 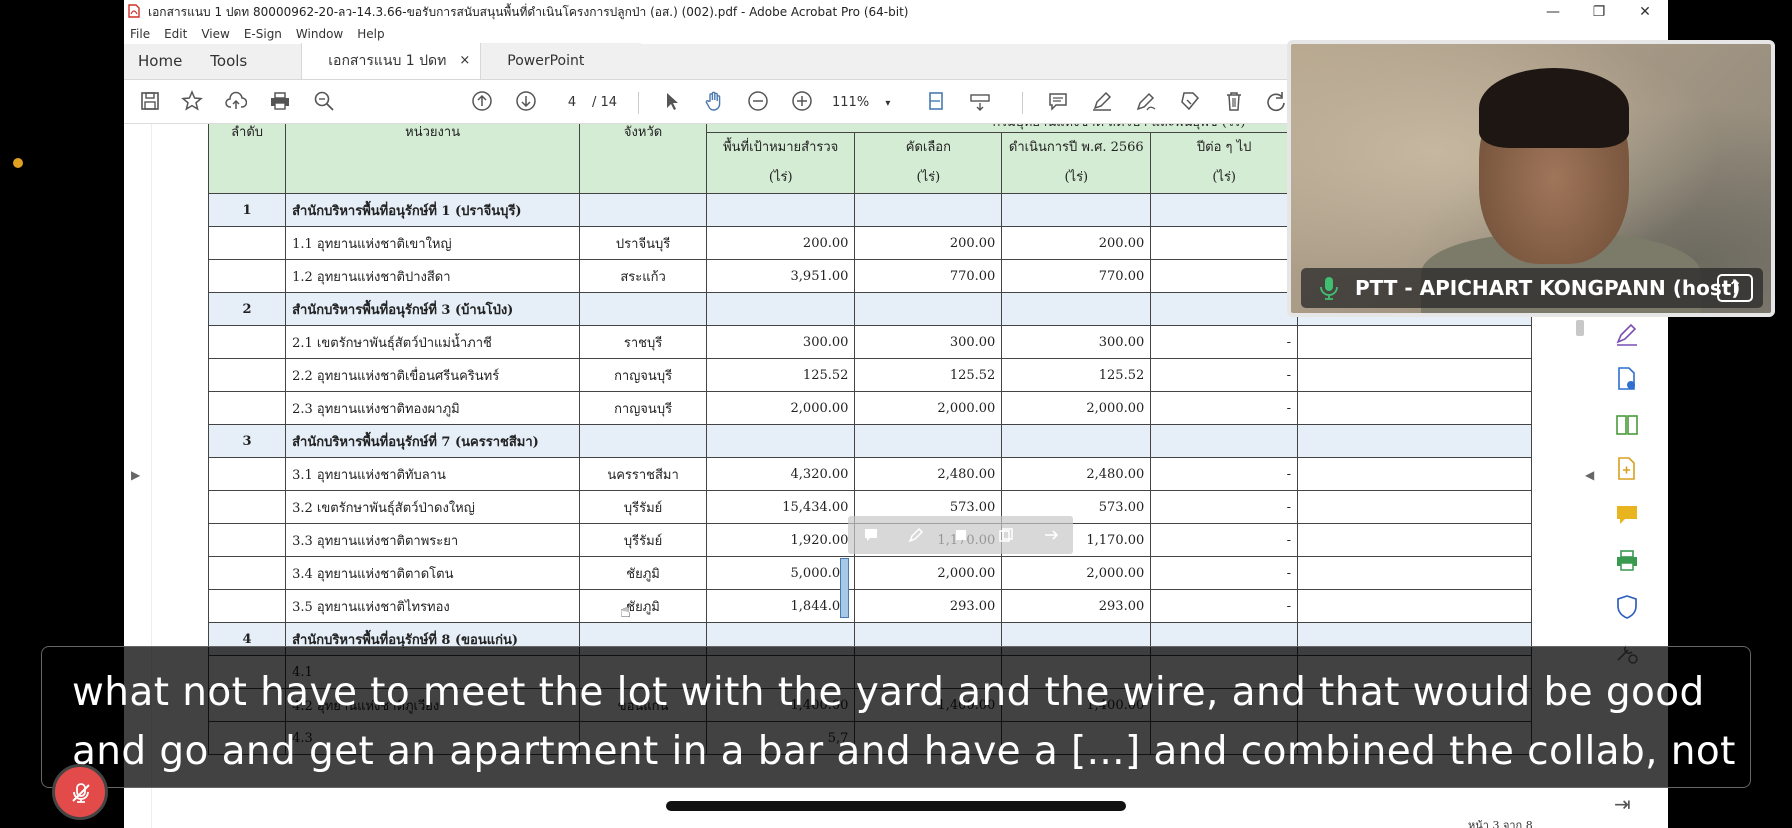 I want to click on delete-trash-icon, so click(x=1234, y=102).